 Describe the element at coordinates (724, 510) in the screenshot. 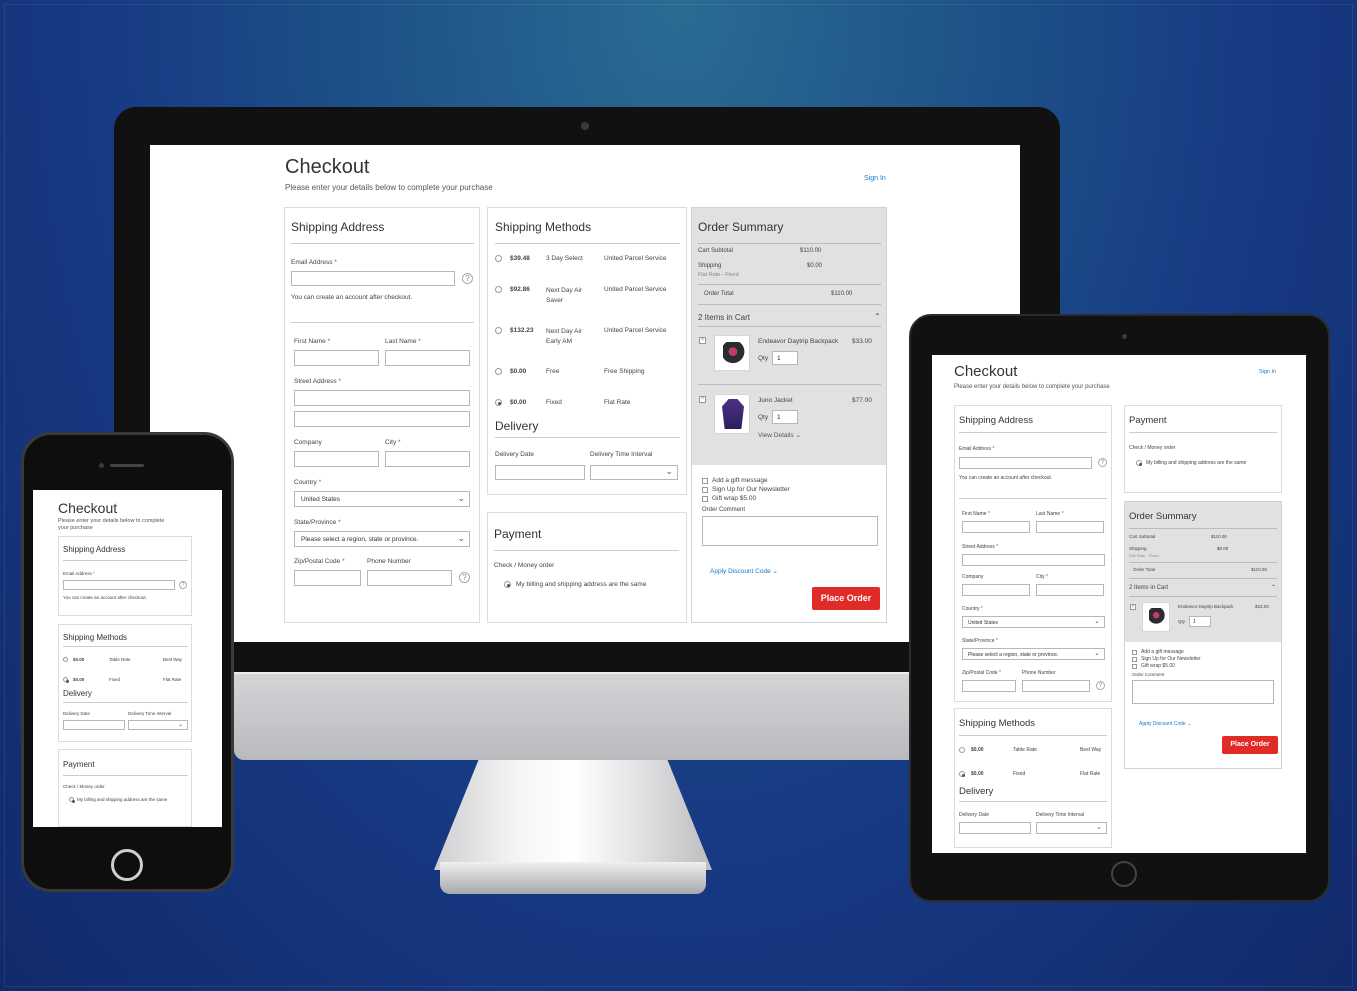

I see `order-comment-label: Order Comment` at that location.